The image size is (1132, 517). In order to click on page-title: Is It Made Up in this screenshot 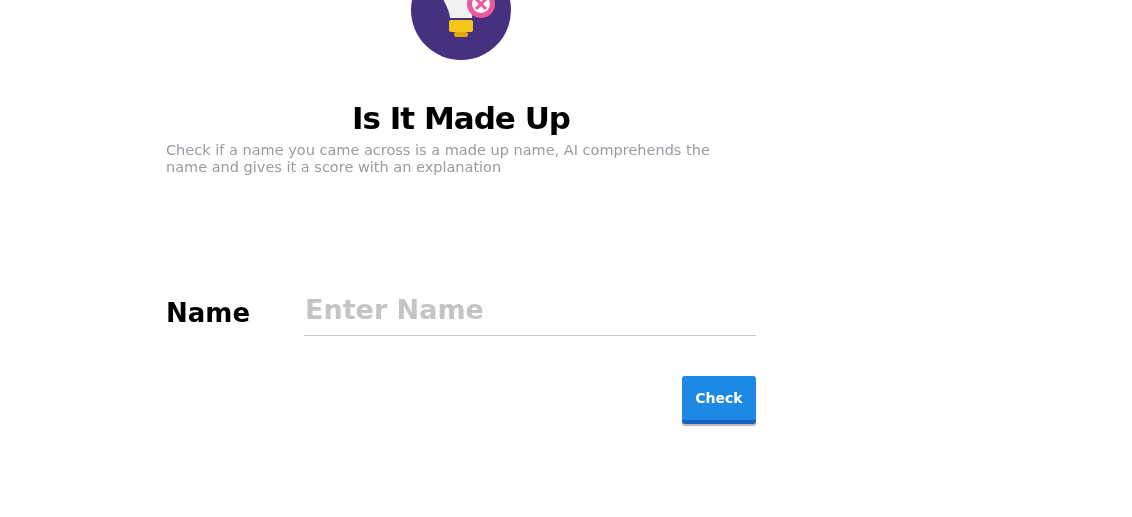, I will do `click(461, 118)`.